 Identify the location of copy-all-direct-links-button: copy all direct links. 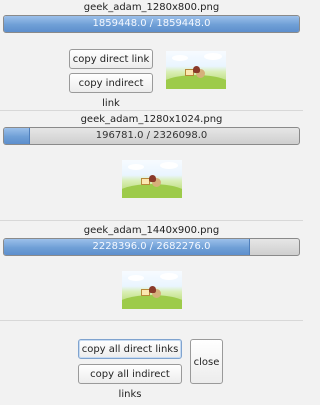
(130, 349).